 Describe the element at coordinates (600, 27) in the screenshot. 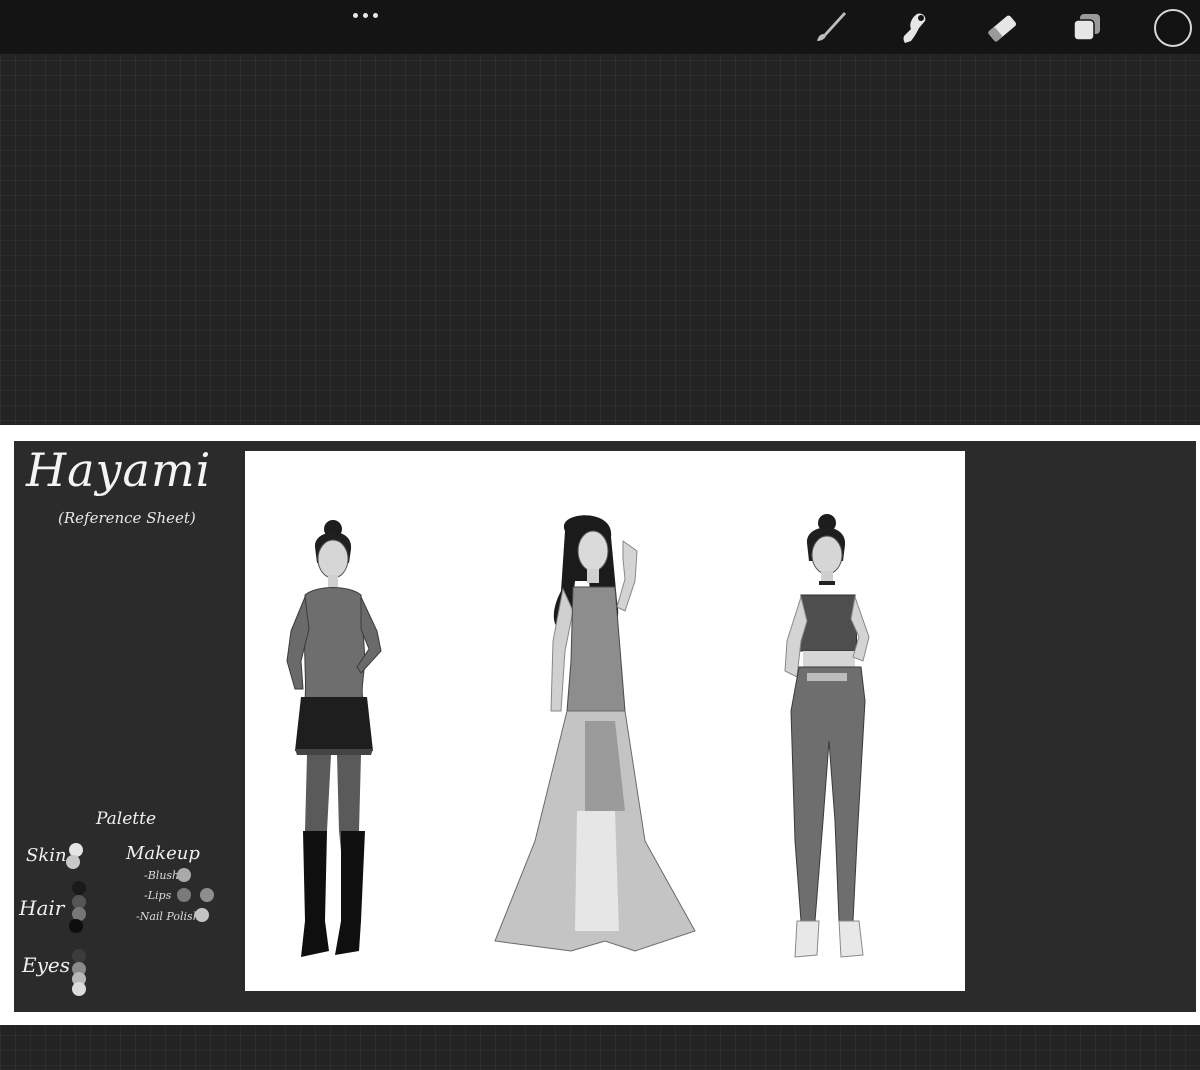

I see `top-toolbar` at that location.